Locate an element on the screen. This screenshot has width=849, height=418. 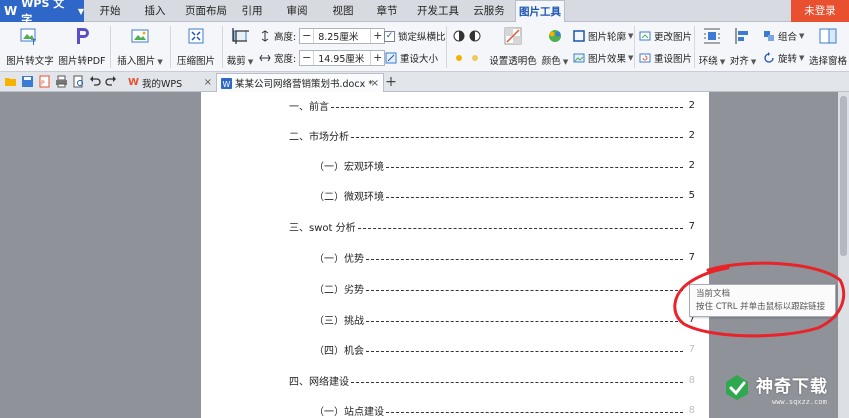
tab-chapter: 章节 is located at coordinates (387, 11).